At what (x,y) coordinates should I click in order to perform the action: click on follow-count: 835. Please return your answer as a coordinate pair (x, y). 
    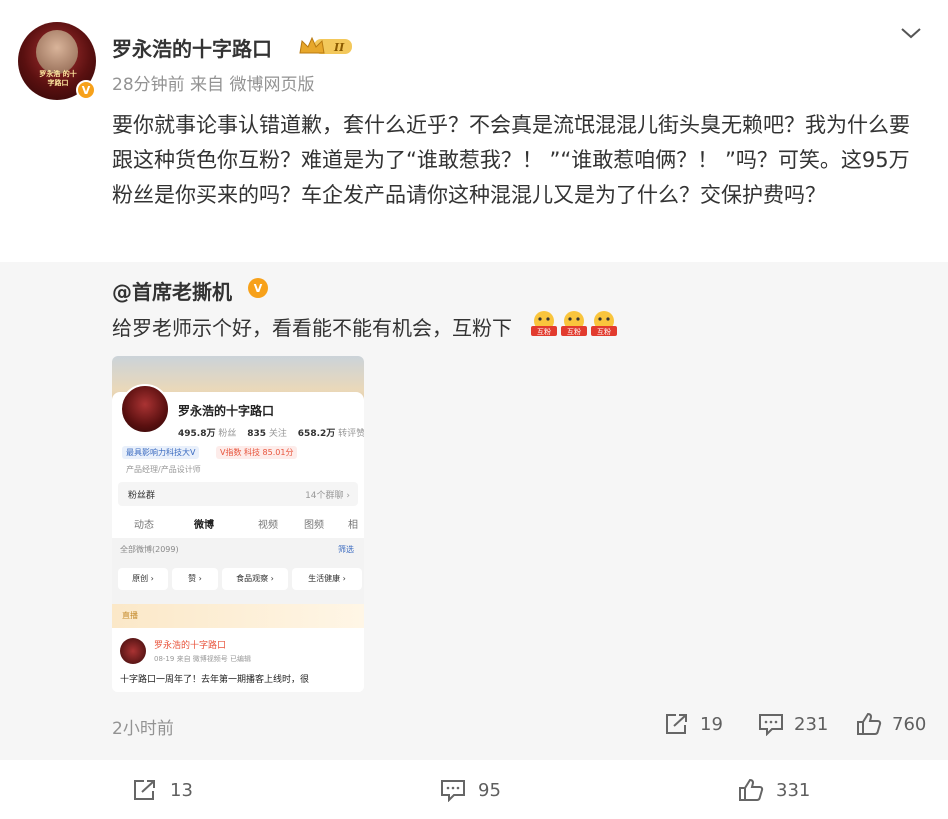
    Looking at the image, I should click on (257, 434).